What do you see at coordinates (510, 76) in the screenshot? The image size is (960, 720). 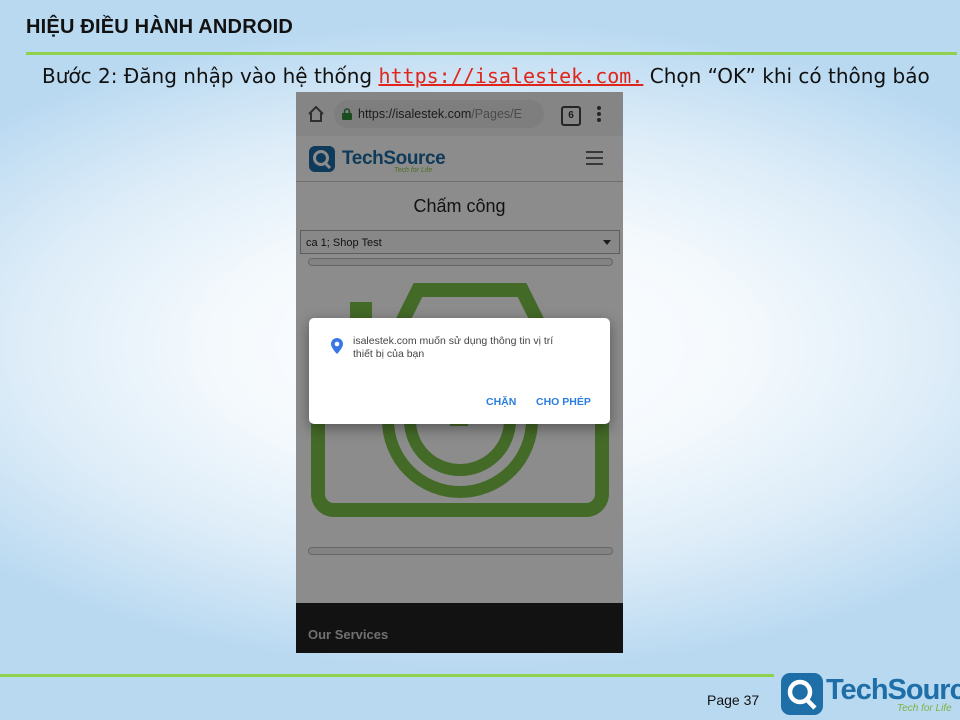 I see `instruction-link: https://isalestek.com.` at bounding box center [510, 76].